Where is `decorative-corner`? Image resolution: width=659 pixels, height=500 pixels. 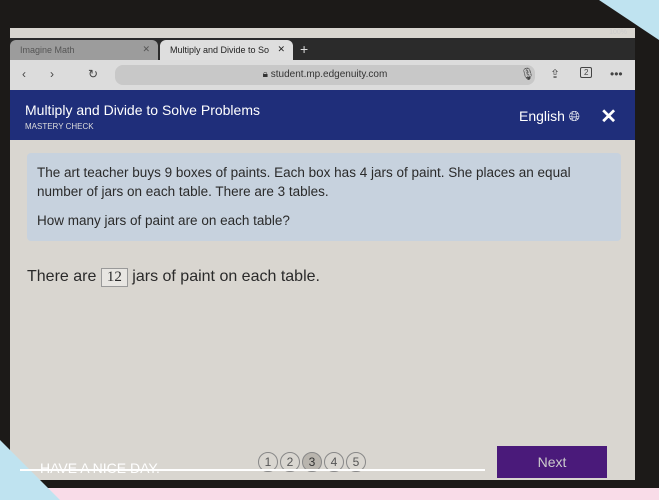 decorative-corner is located at coordinates (629, 20).